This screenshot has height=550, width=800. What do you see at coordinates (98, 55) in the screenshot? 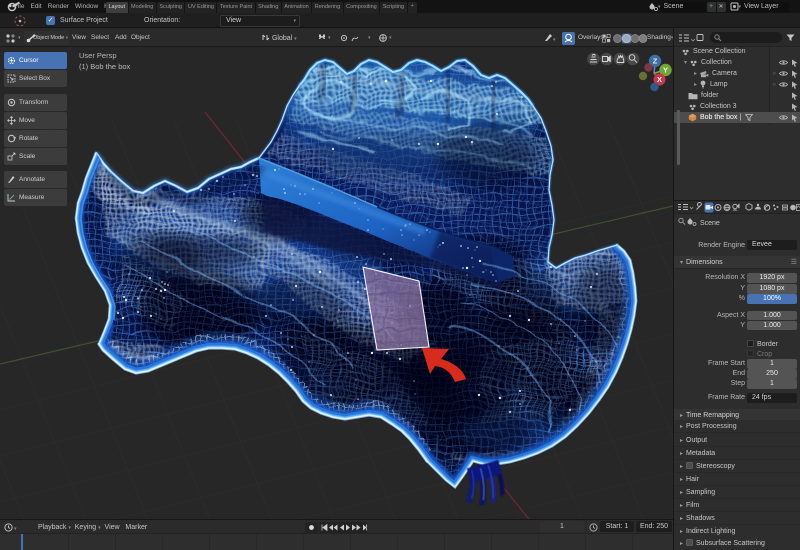
I see `svg-text: User Persp` at bounding box center [98, 55].